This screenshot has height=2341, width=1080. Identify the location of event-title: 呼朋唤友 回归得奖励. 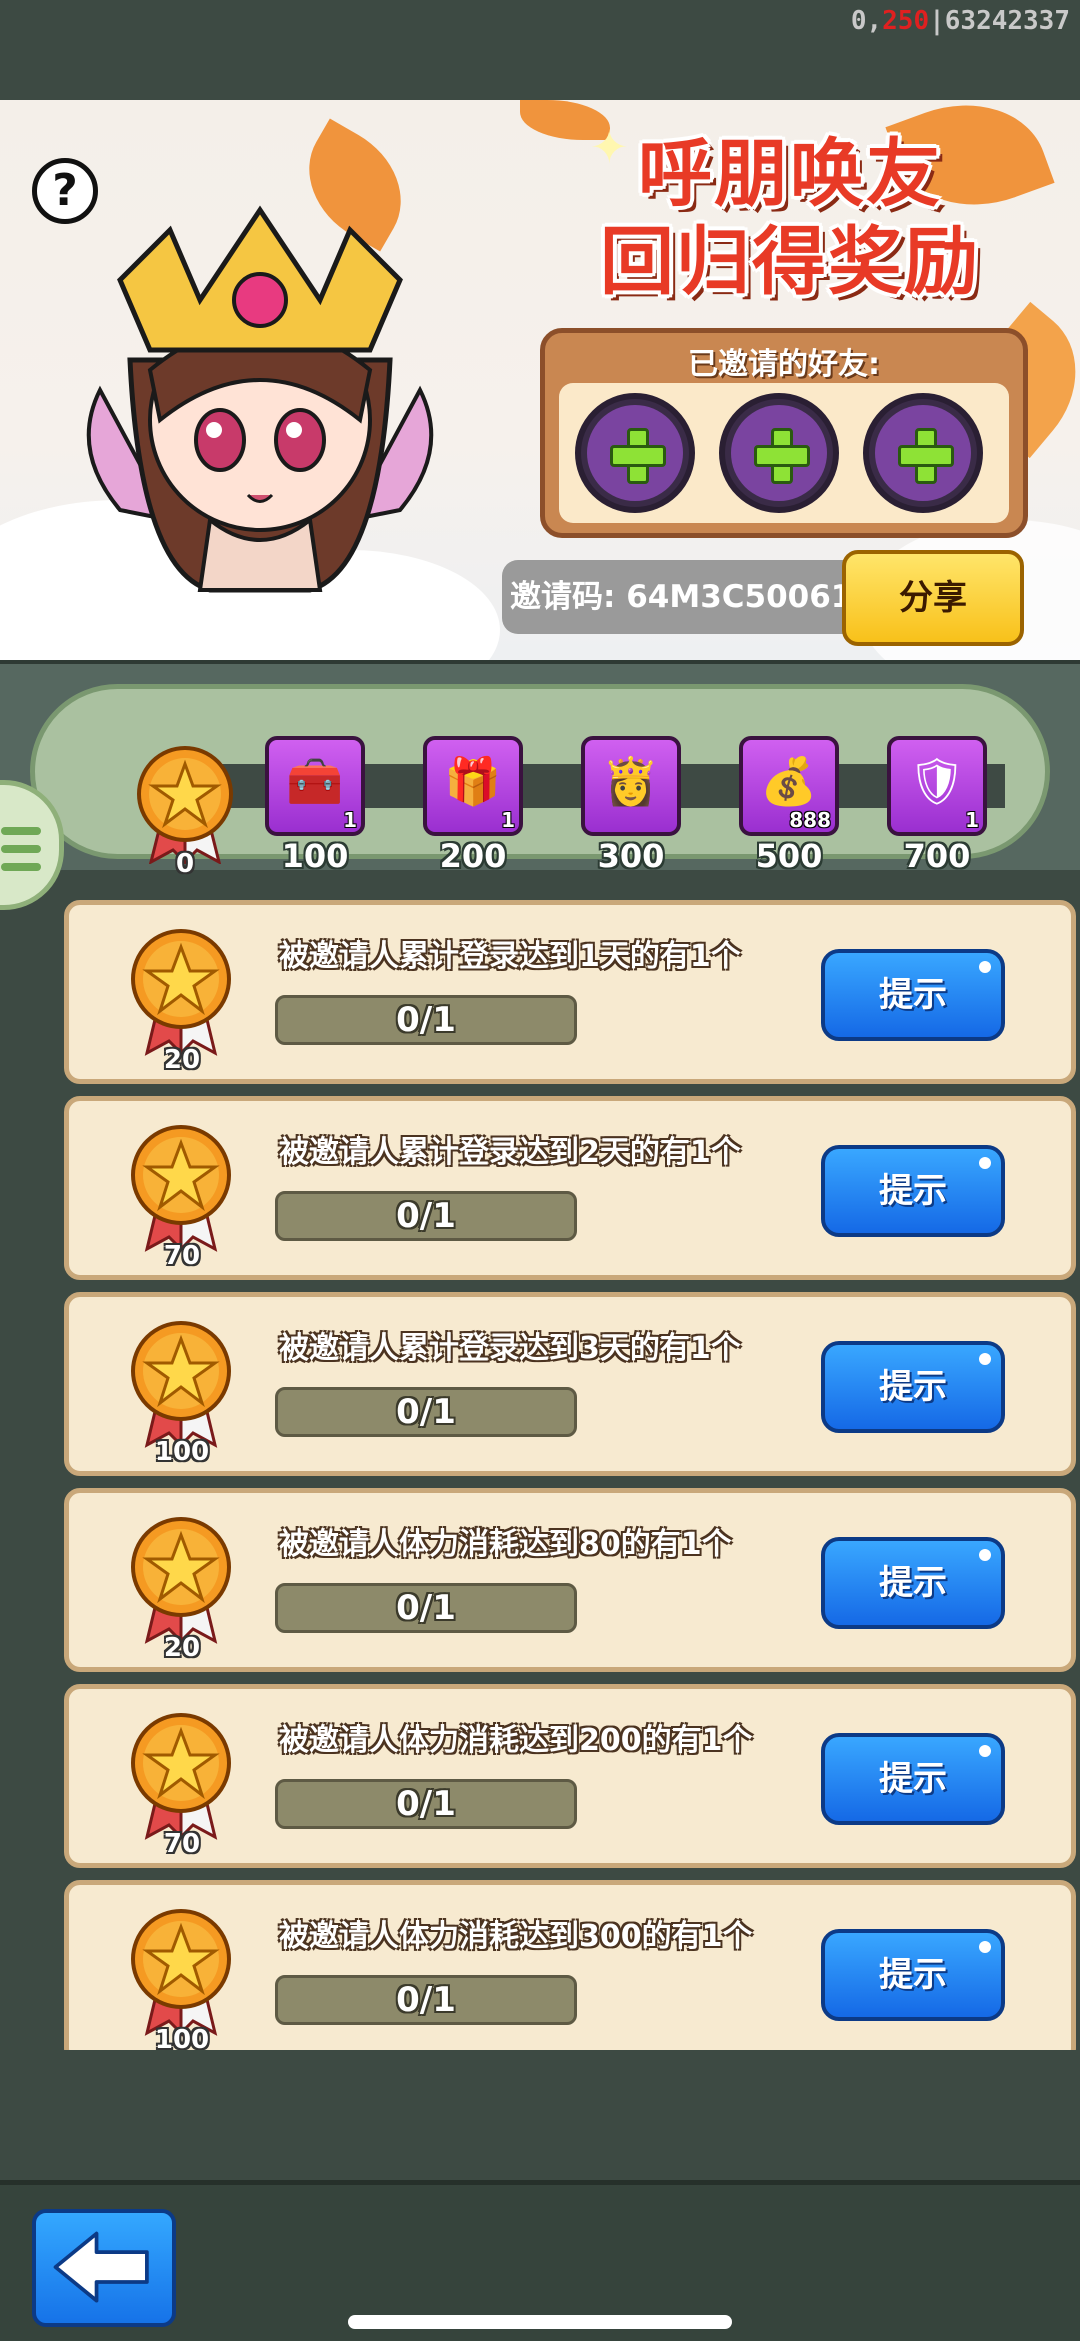
(790, 218).